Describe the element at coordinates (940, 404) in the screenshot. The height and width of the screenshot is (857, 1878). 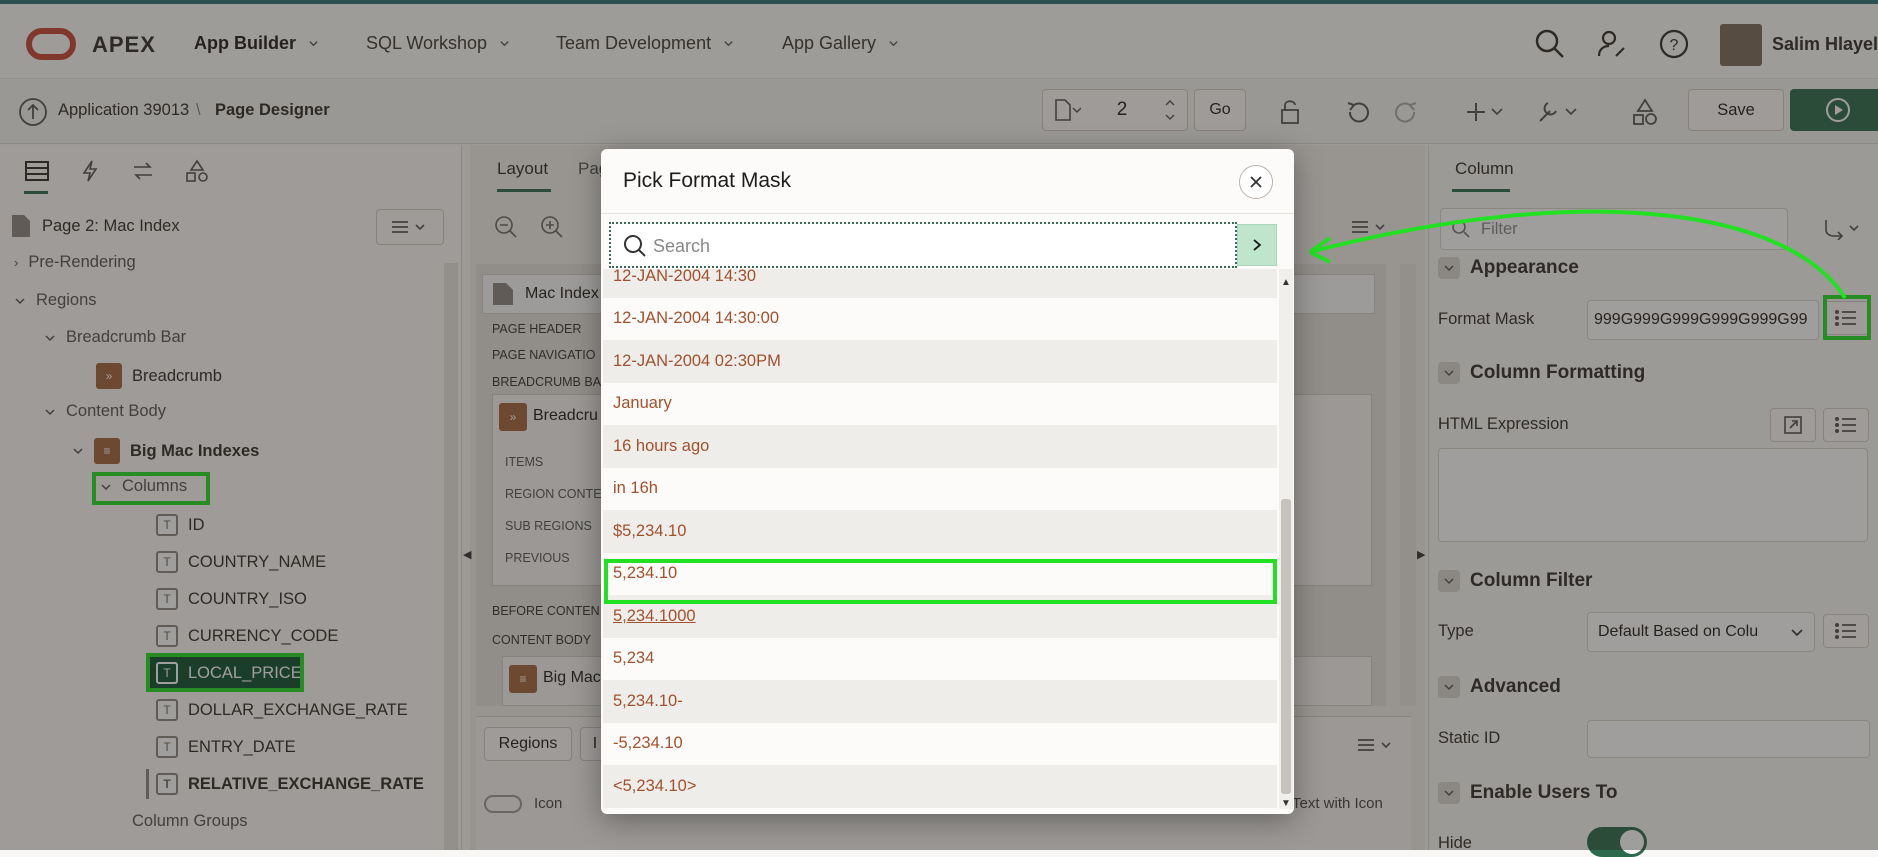
I see `list-item: January` at that location.